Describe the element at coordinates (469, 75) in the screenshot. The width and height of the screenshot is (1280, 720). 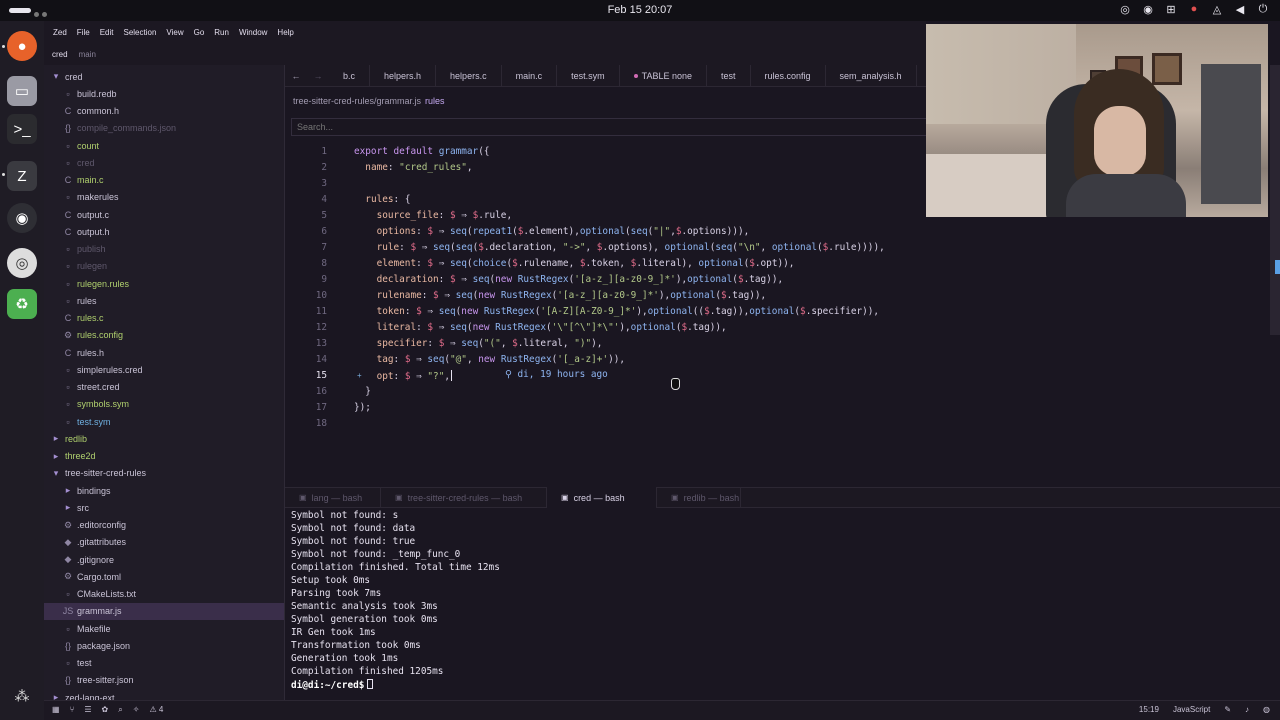
I see `editor-tab: helpers.c` at that location.